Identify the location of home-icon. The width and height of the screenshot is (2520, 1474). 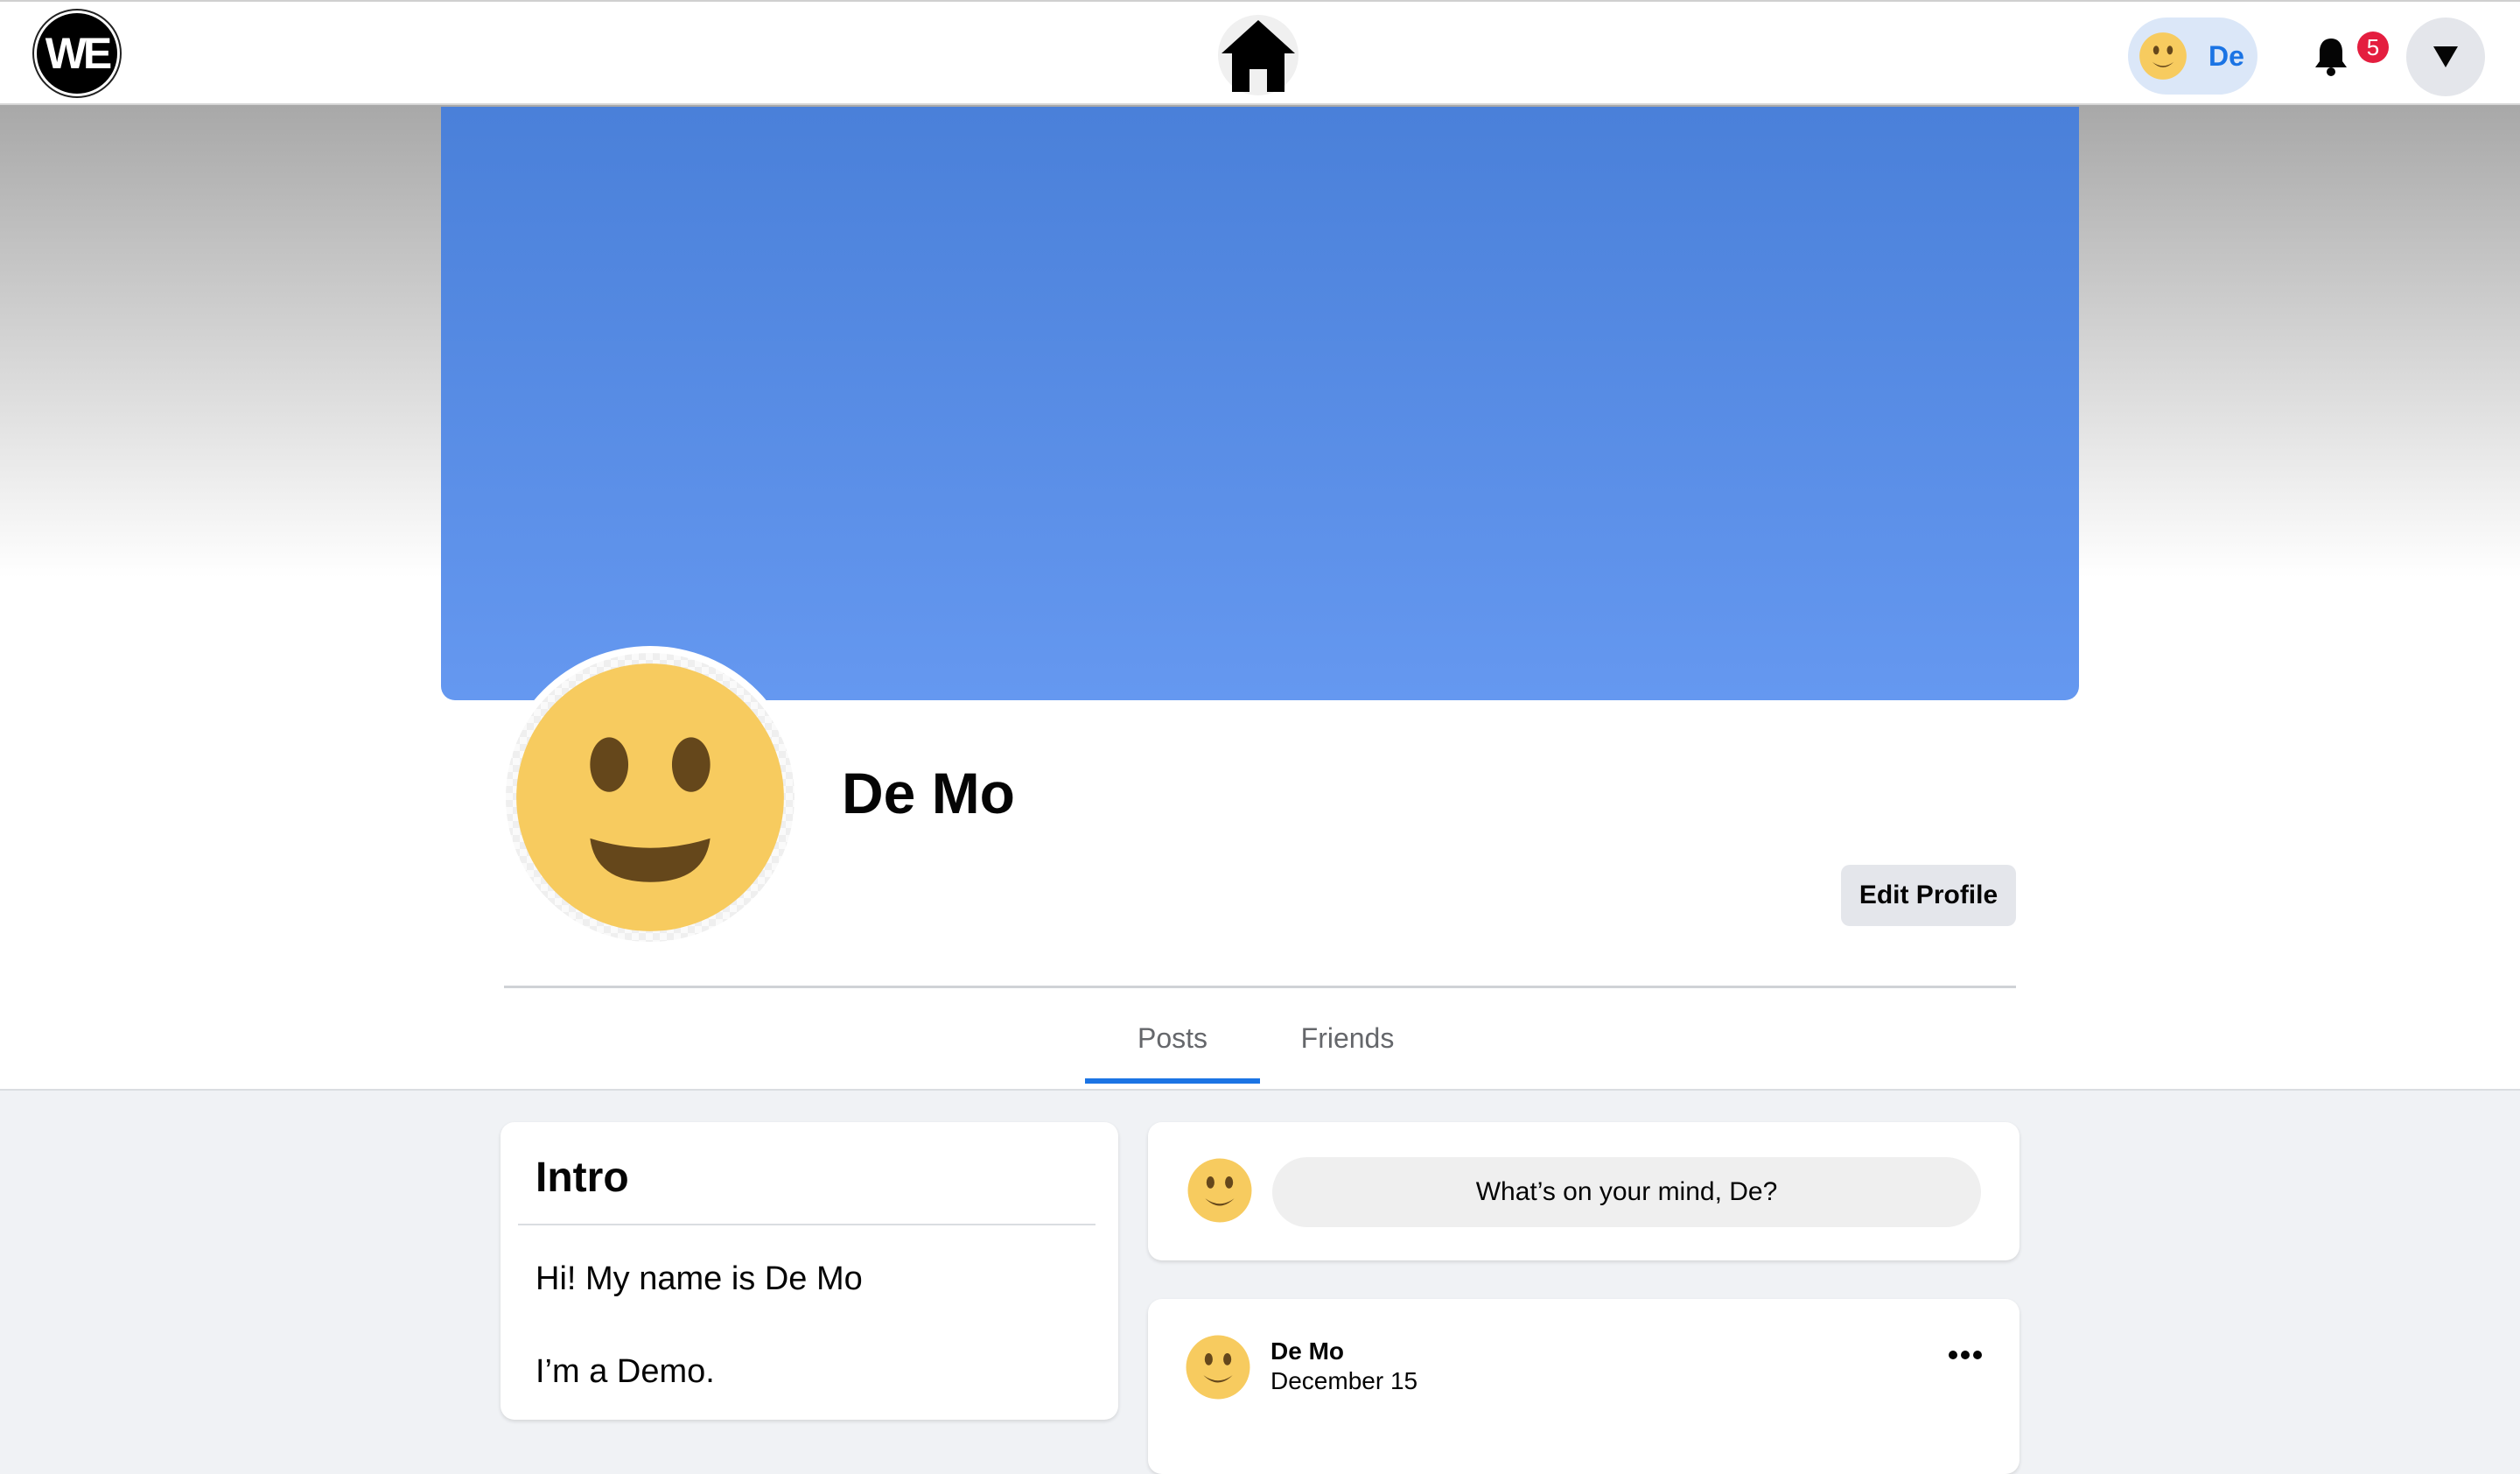
(1258, 55).